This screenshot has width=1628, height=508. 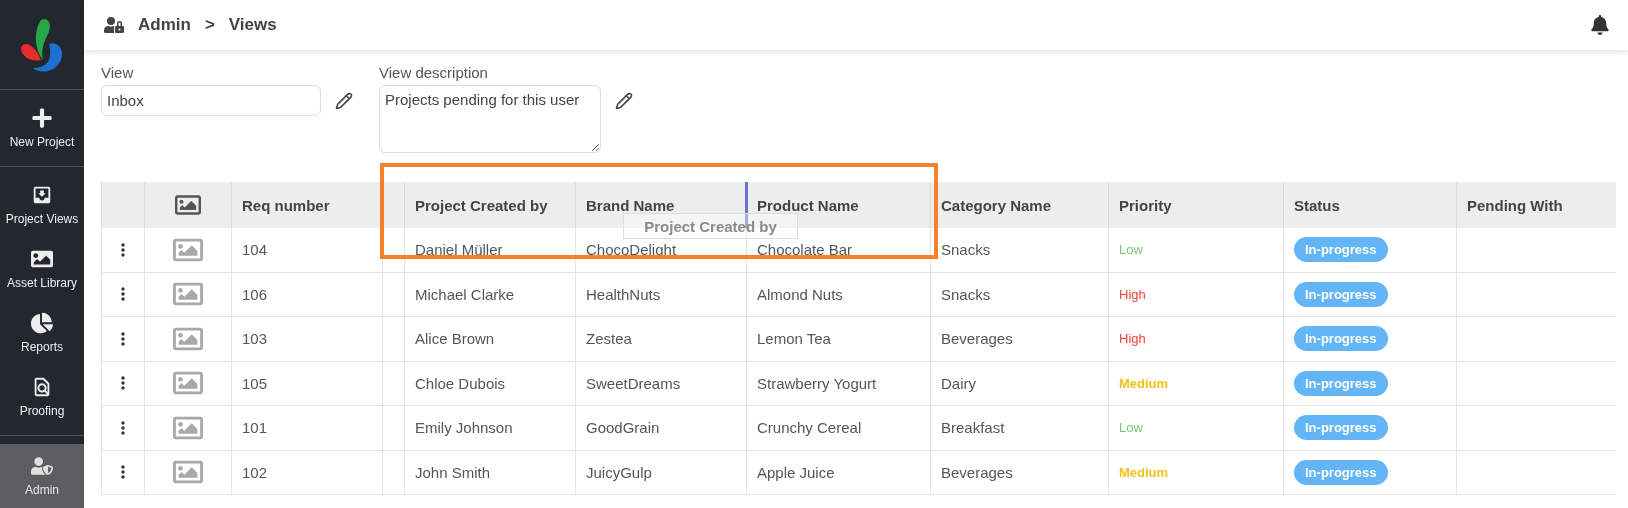 What do you see at coordinates (188, 205) in the screenshot?
I see `image-column-icon` at bounding box center [188, 205].